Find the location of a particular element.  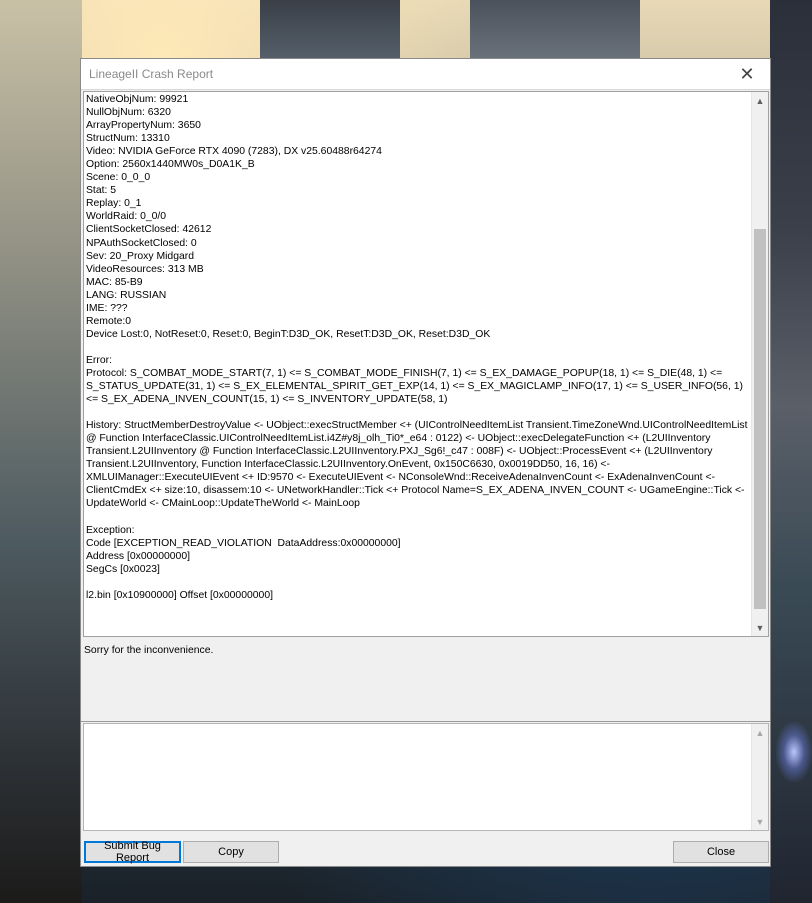

log-line: Error: is located at coordinates (99, 360).